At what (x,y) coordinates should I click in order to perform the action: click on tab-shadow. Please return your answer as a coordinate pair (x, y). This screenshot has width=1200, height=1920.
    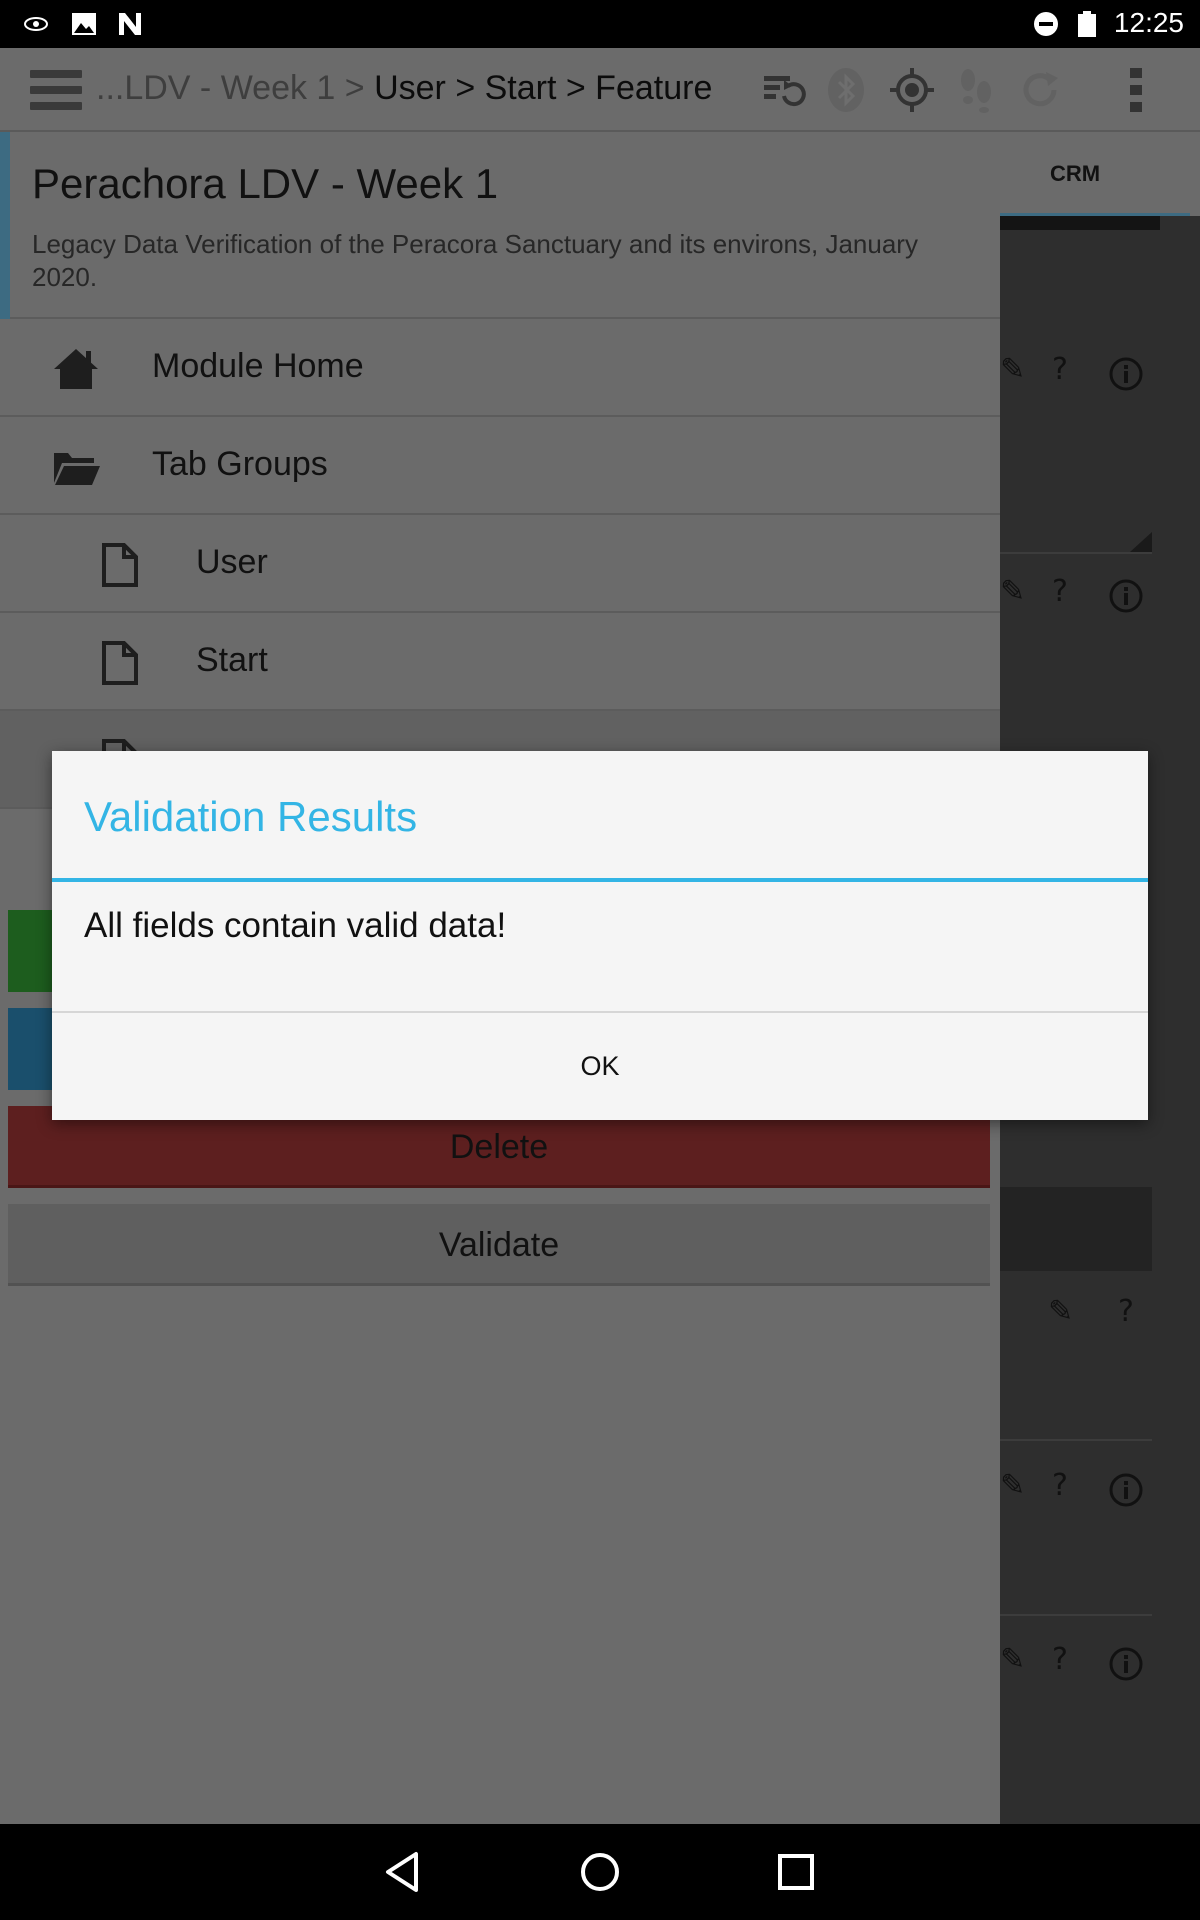
    Looking at the image, I should click on (1080, 223).